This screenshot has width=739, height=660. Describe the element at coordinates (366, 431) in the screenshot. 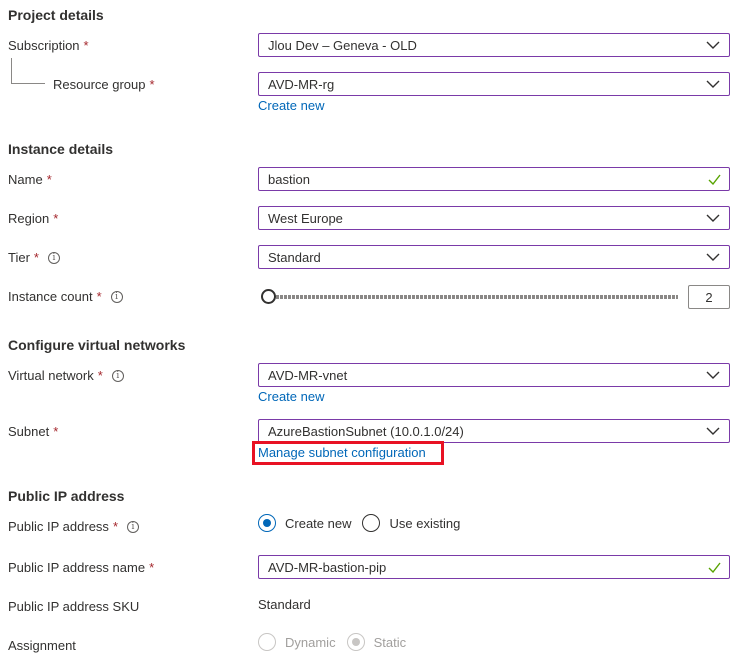

I see `subnet-value: AzureBastionSubnet (10.0.1.0/24)` at that location.